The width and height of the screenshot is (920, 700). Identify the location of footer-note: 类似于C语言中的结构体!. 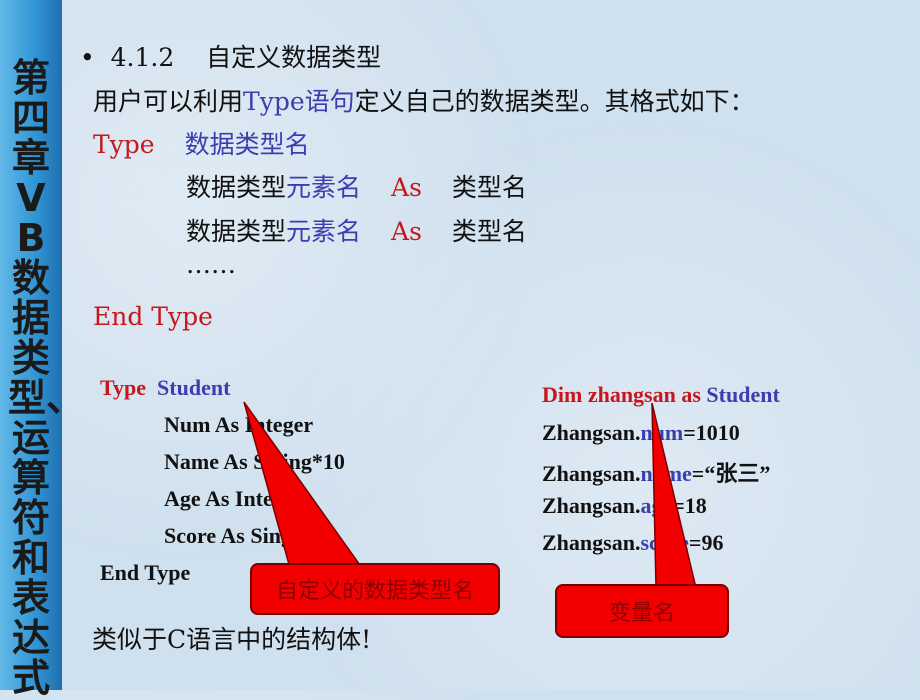
(232, 639).